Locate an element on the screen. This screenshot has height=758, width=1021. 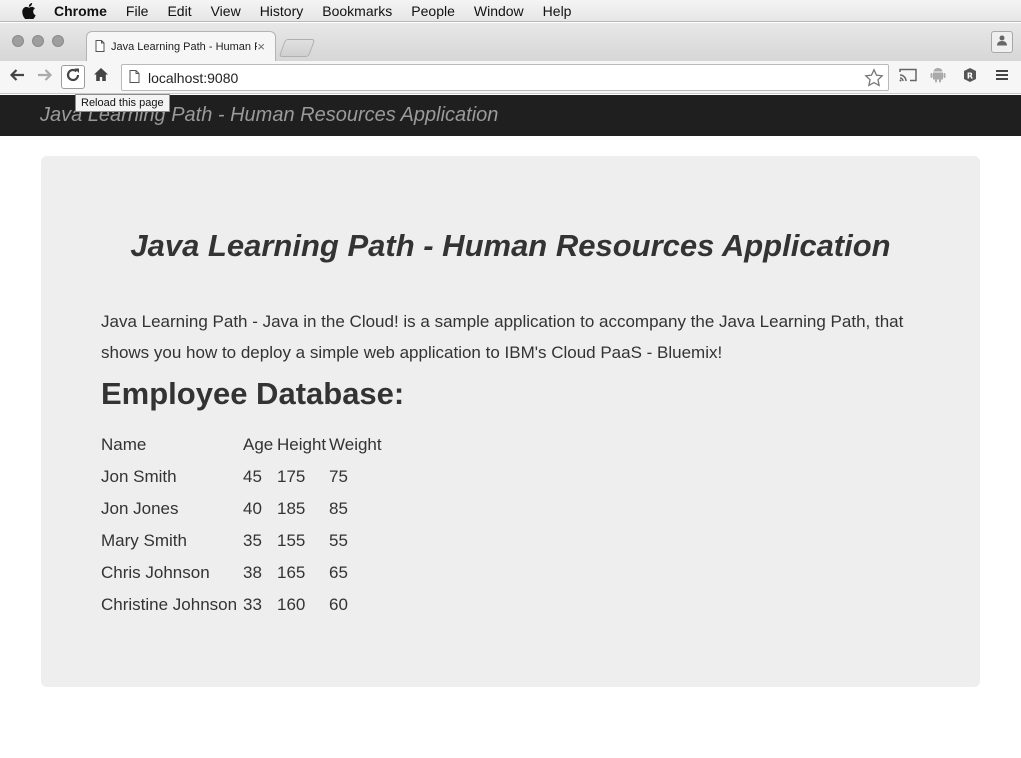
cell-name: Christine Johnson is located at coordinates (169, 604).